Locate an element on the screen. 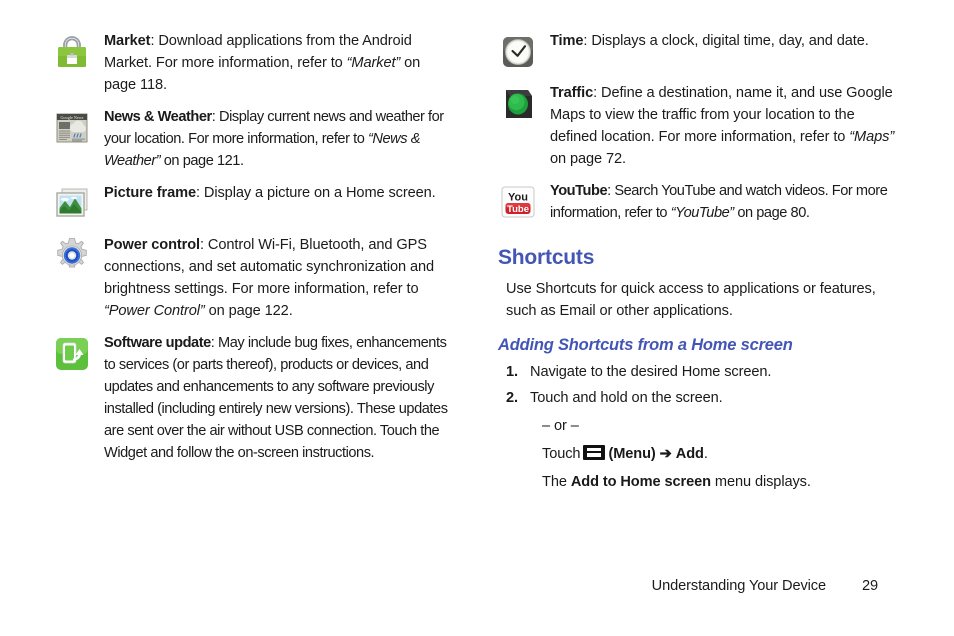 This screenshot has height=636, width=954. time-clock-icon is located at coordinates (518, 52).